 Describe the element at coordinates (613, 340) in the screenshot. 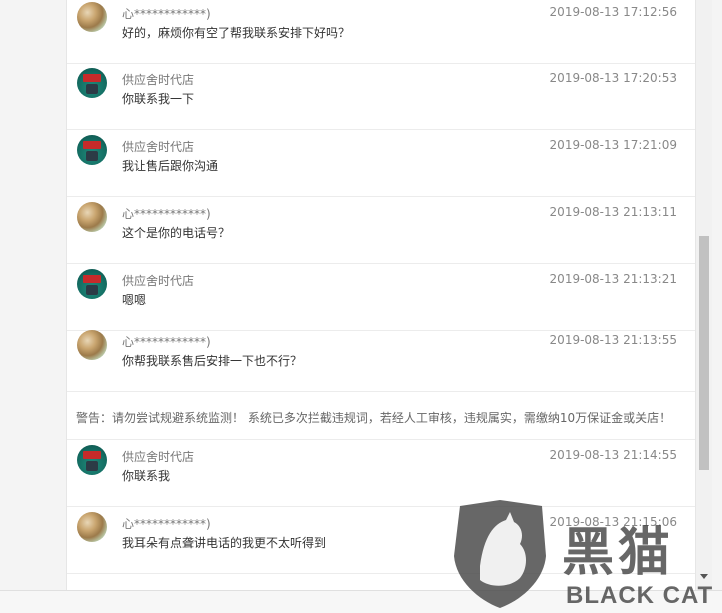

I see `message-time: 2019-08-13 21:13:55` at that location.